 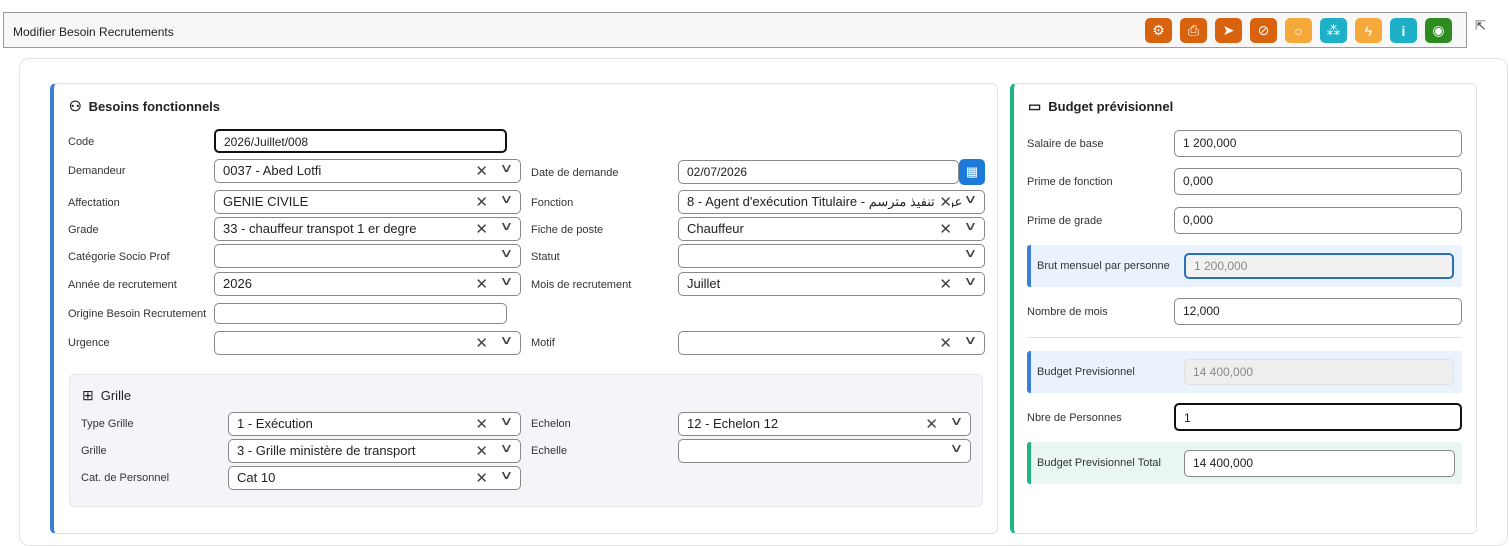 I want to click on motif-select: ✕ ∨, so click(x=831, y=343).